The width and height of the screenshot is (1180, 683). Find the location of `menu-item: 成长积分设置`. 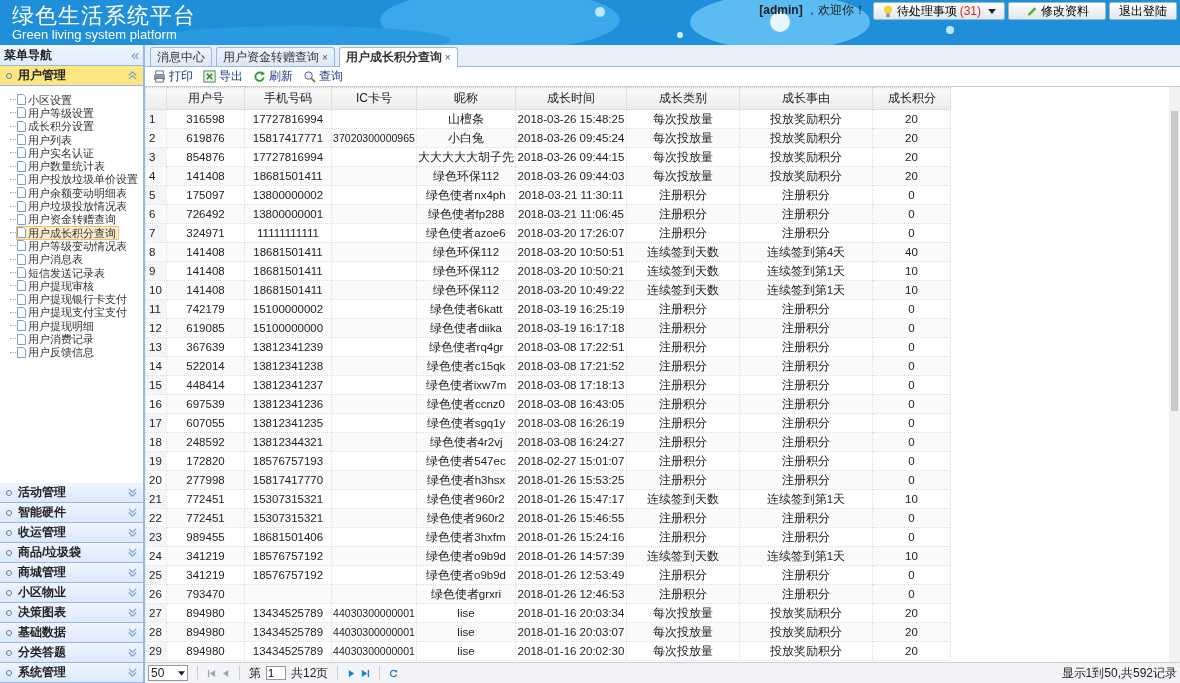

menu-item: 成长积分设置 is located at coordinates (56, 126).